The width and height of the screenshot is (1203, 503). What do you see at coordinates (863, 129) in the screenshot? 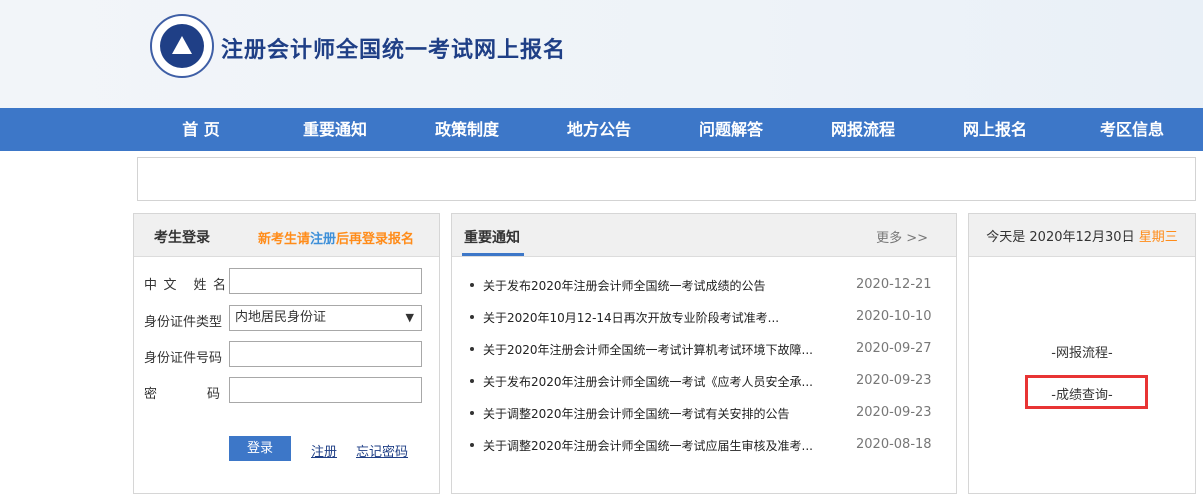
I see `nav-registration-process: 网报流程` at bounding box center [863, 129].